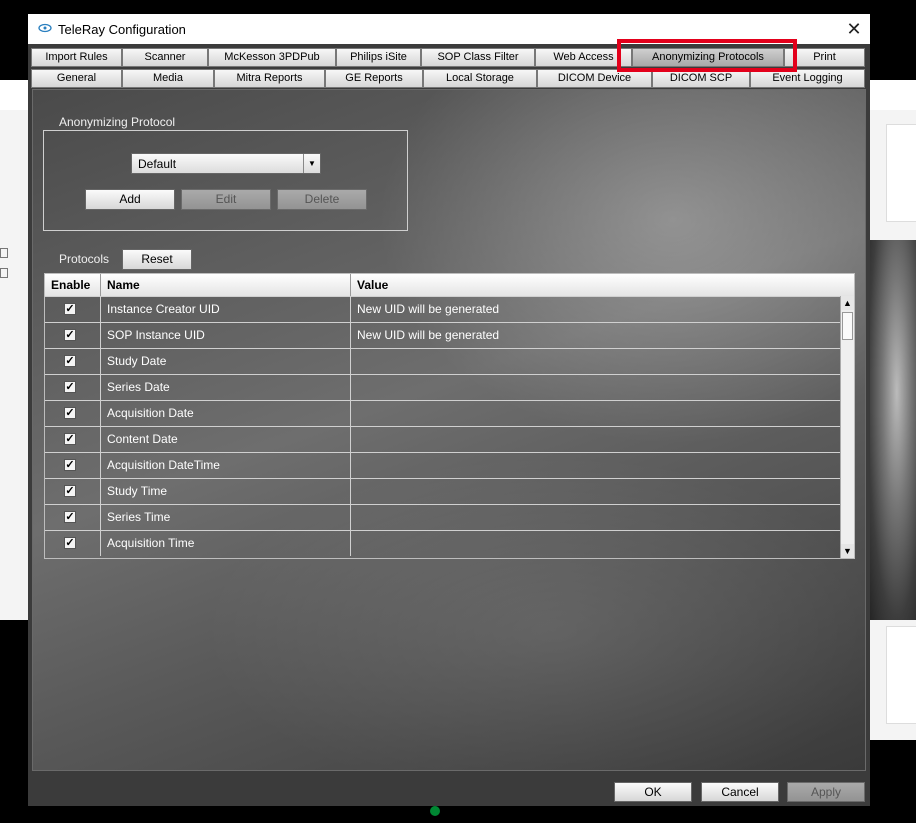 This screenshot has height=823, width=916. What do you see at coordinates (847, 303) in the screenshot?
I see `scroll-up-icon: ▲` at bounding box center [847, 303].